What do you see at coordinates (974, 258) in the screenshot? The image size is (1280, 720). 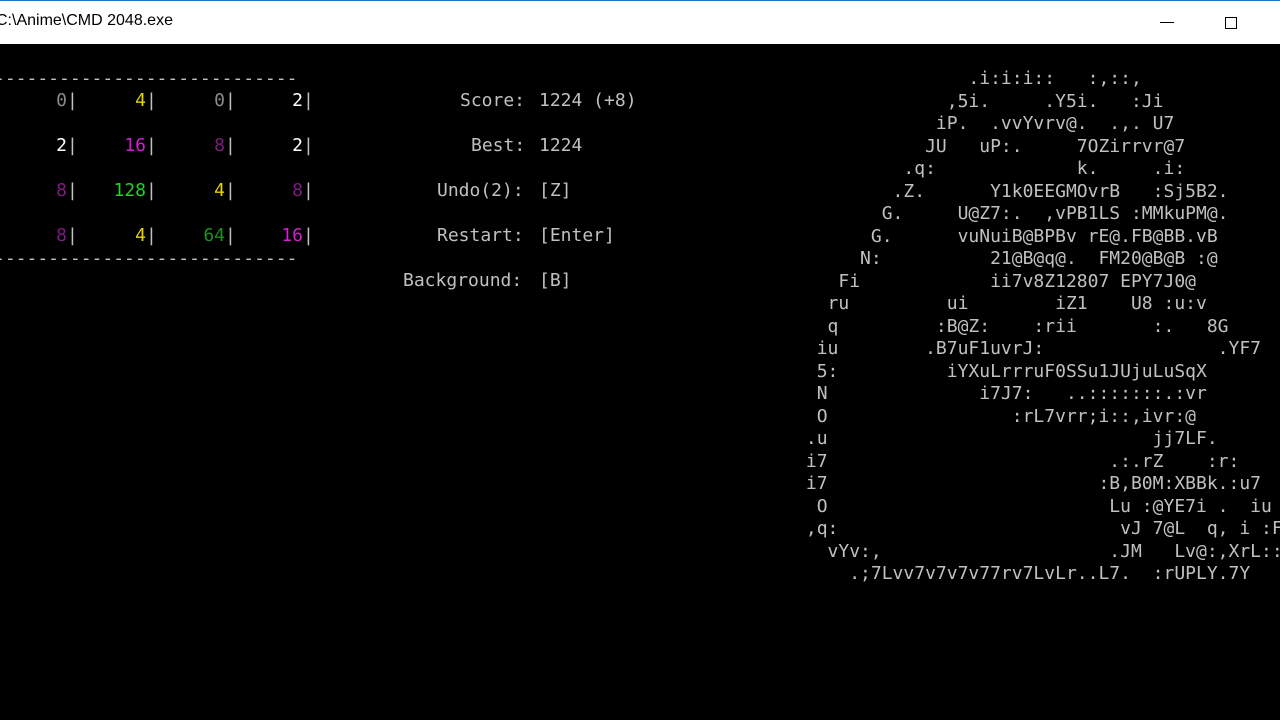 I see `ascii-art-line: N: 21@B@q@. FM20@B@B :@` at bounding box center [974, 258].